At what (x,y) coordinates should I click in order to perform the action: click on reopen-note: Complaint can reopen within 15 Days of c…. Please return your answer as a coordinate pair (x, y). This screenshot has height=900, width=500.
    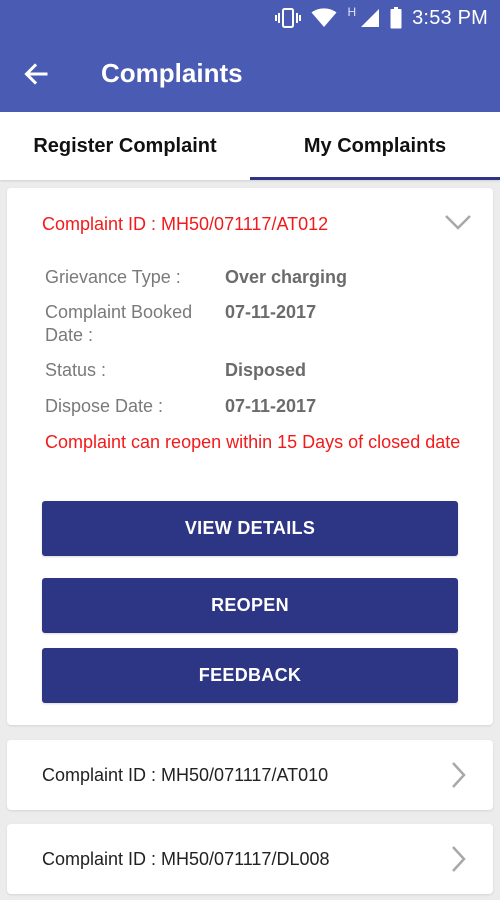
    Looking at the image, I should click on (253, 442).